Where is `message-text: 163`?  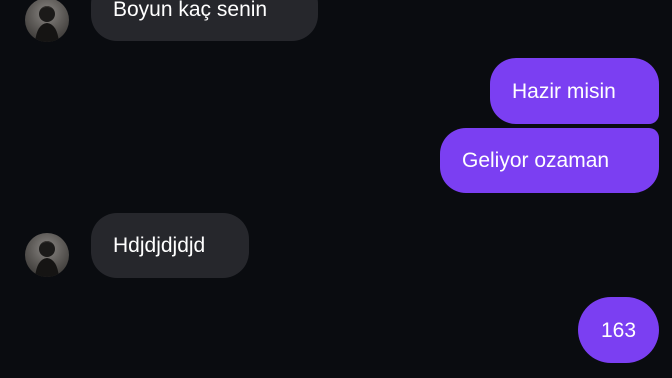 message-text: 163 is located at coordinates (618, 330).